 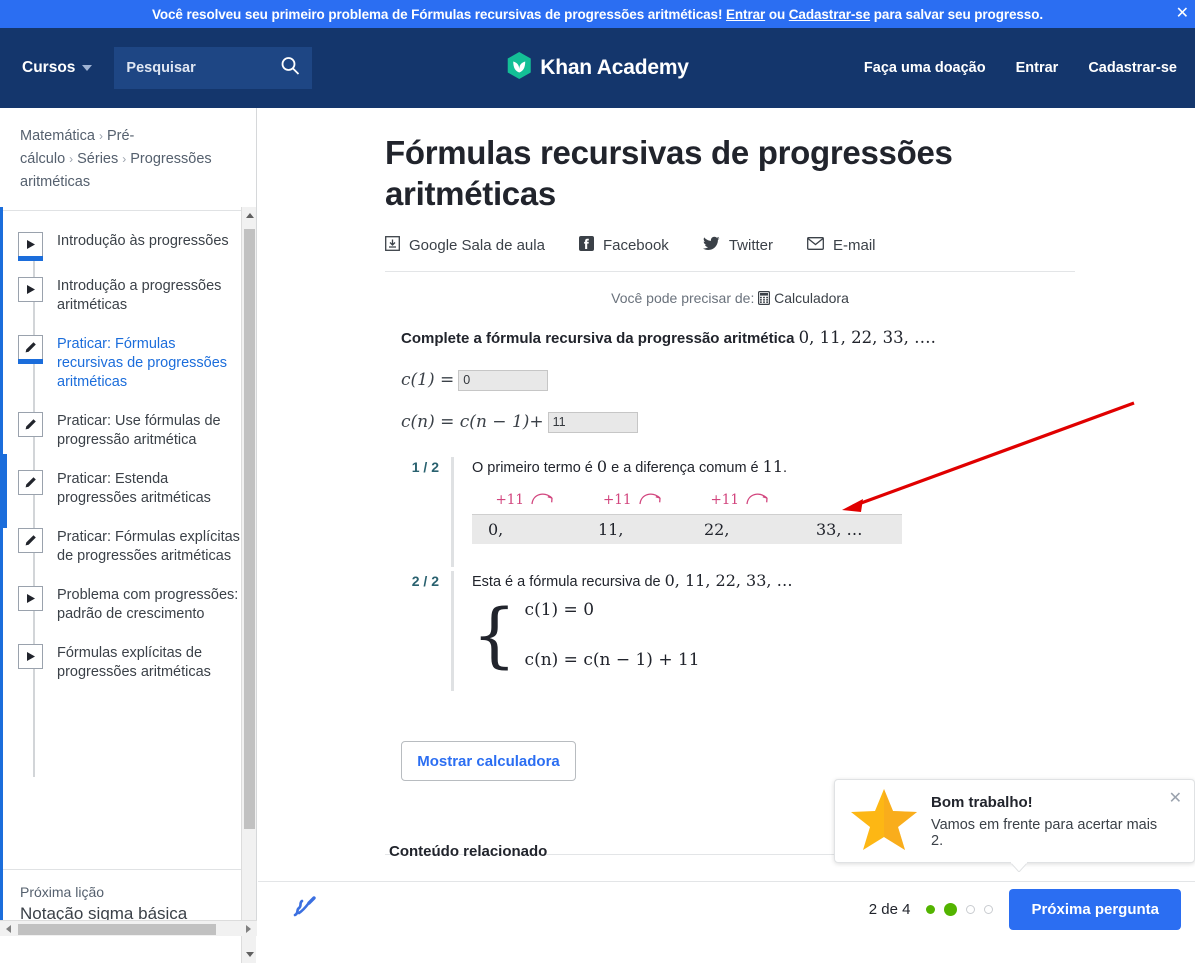 What do you see at coordinates (428, 380) in the screenshot?
I see `equation-label: c(1) =` at bounding box center [428, 380].